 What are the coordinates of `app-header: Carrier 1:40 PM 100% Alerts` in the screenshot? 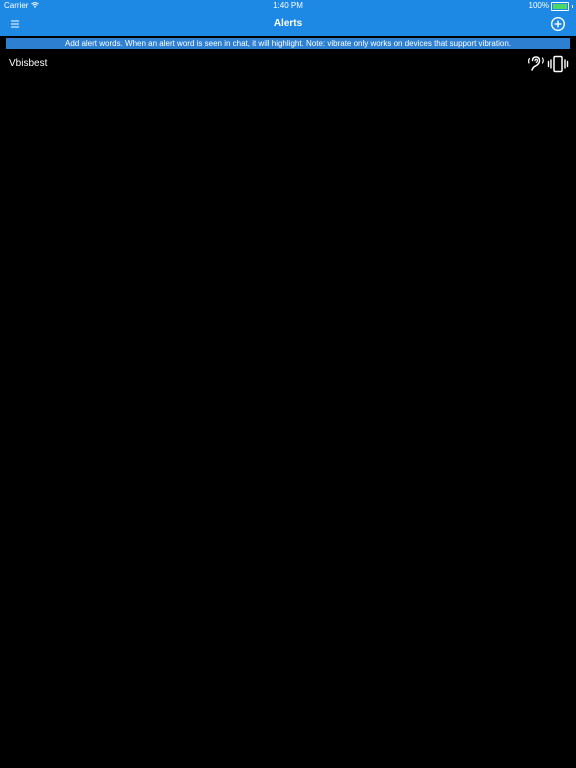 It's located at (288, 18).